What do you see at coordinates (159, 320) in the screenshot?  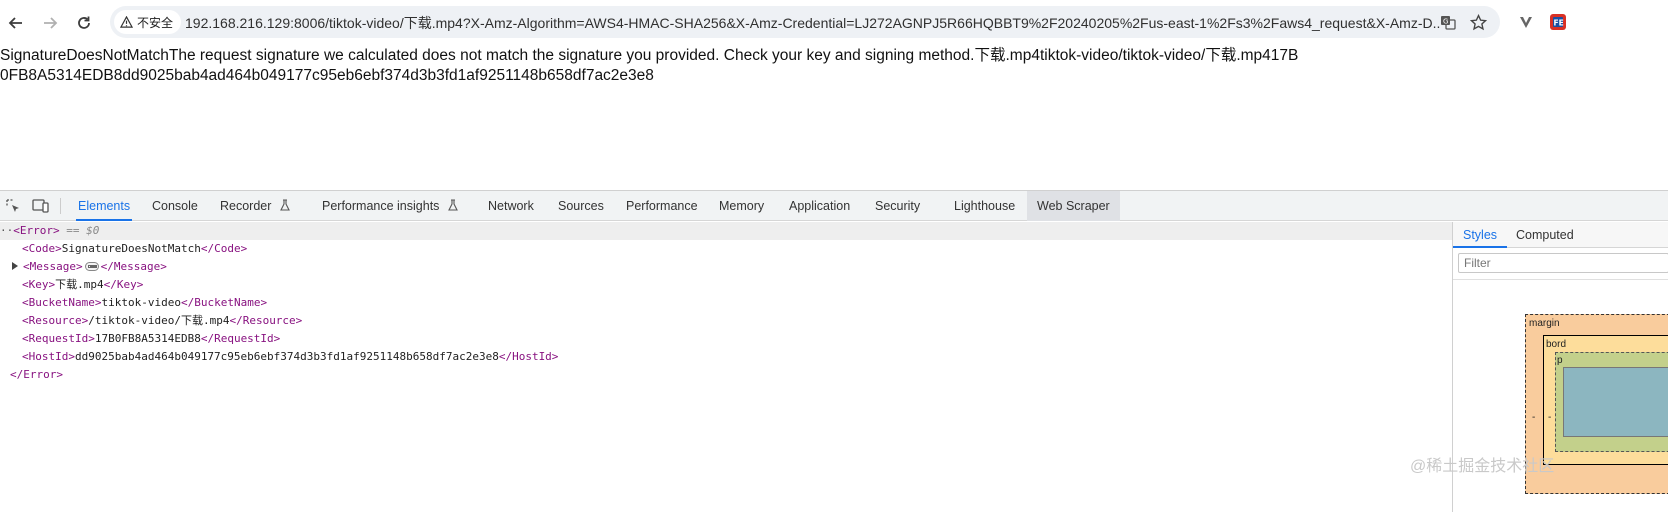 I see `node-text: /tiktok-video/下载.mp4` at bounding box center [159, 320].